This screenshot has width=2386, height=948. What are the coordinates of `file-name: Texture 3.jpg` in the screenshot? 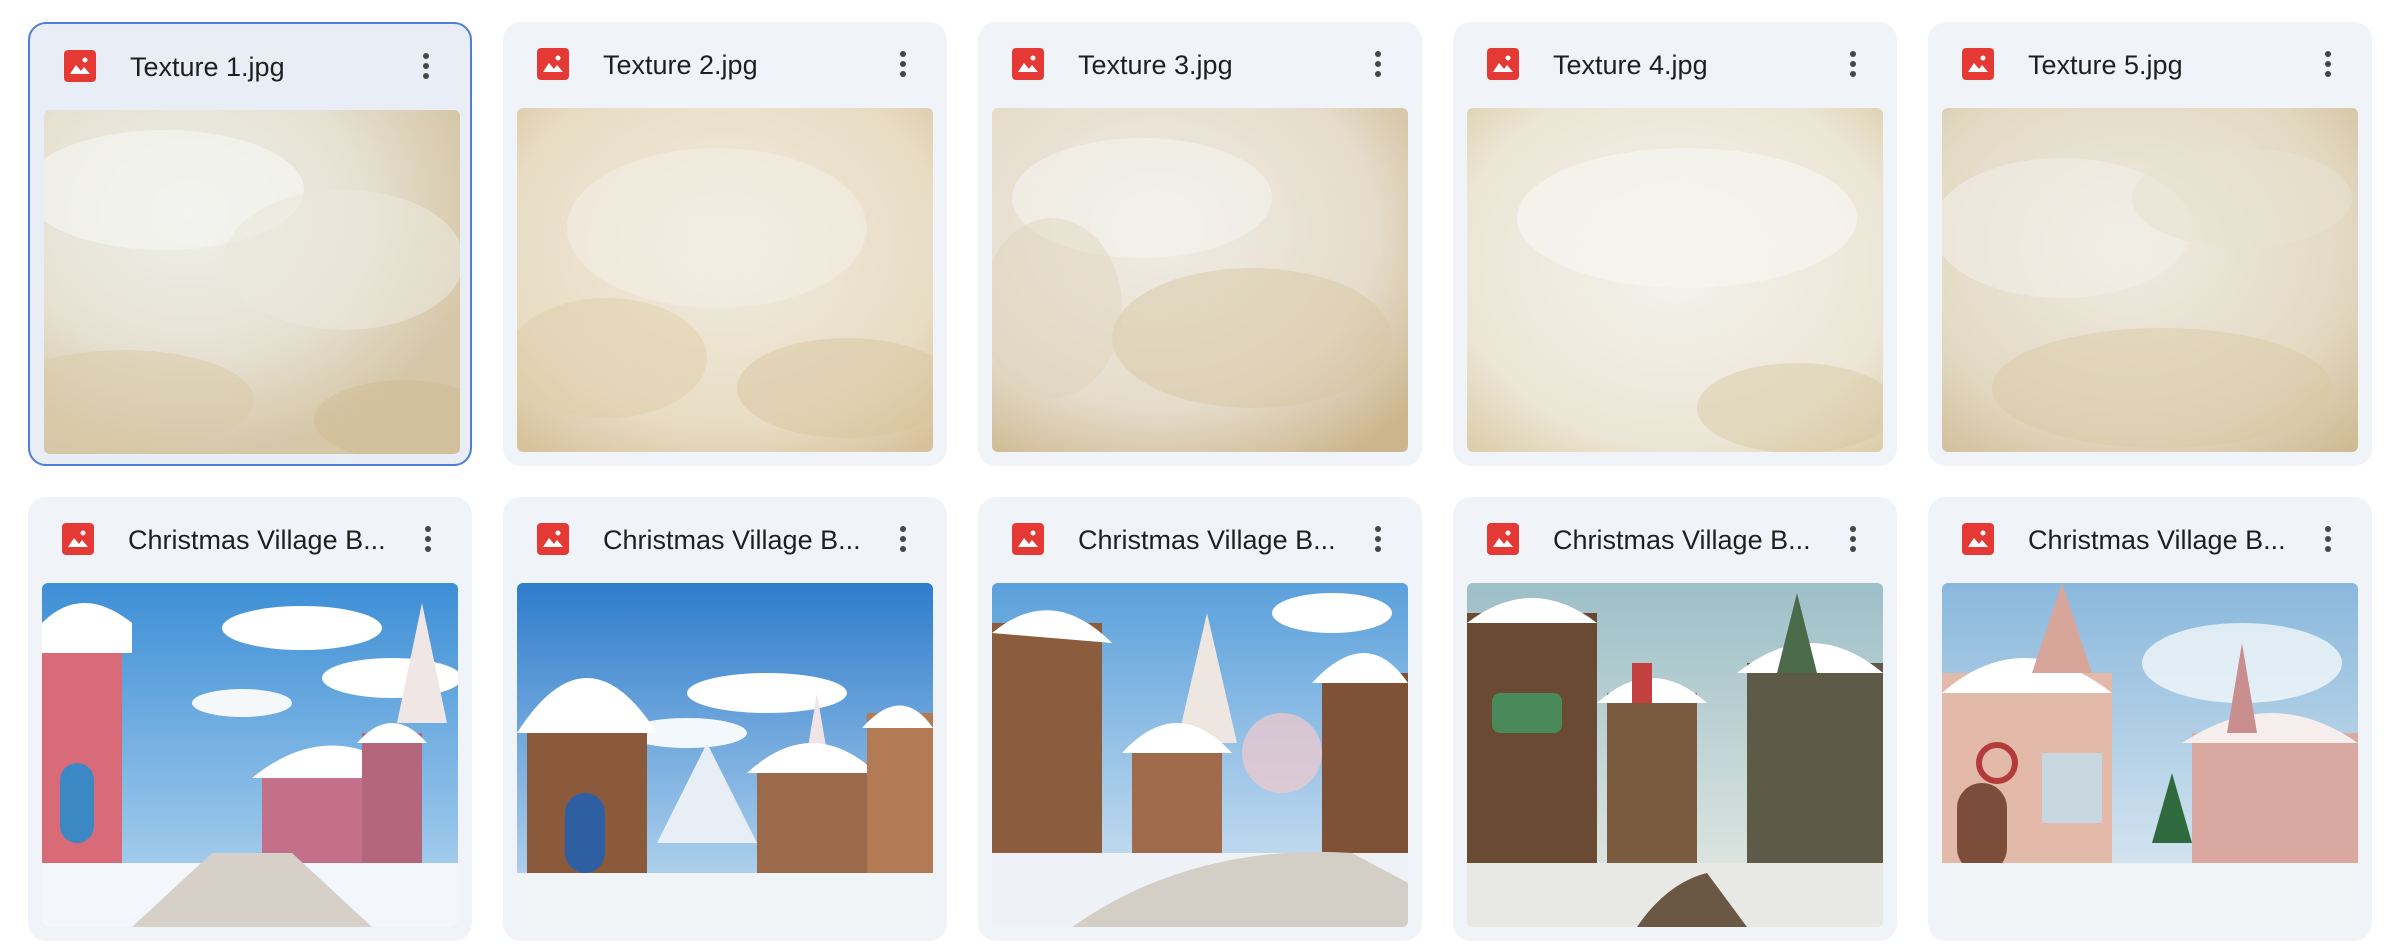 It's located at (1155, 65).